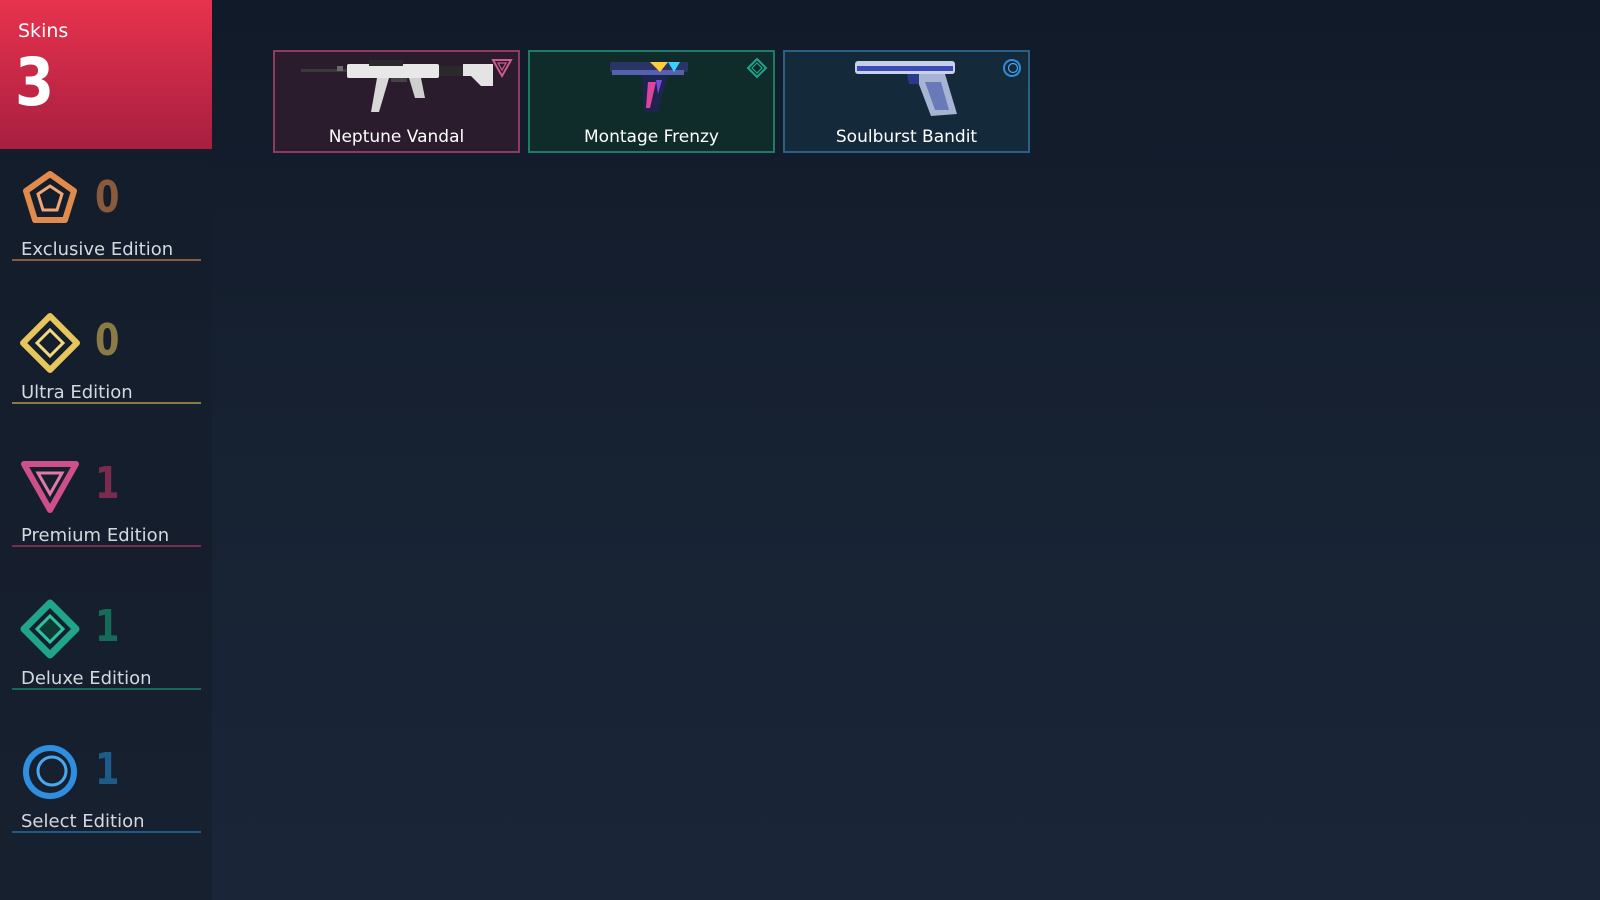 The width and height of the screenshot is (1600, 900). Describe the element at coordinates (106, 74) in the screenshot. I see `skins-total-panel: Skins 3` at that location.